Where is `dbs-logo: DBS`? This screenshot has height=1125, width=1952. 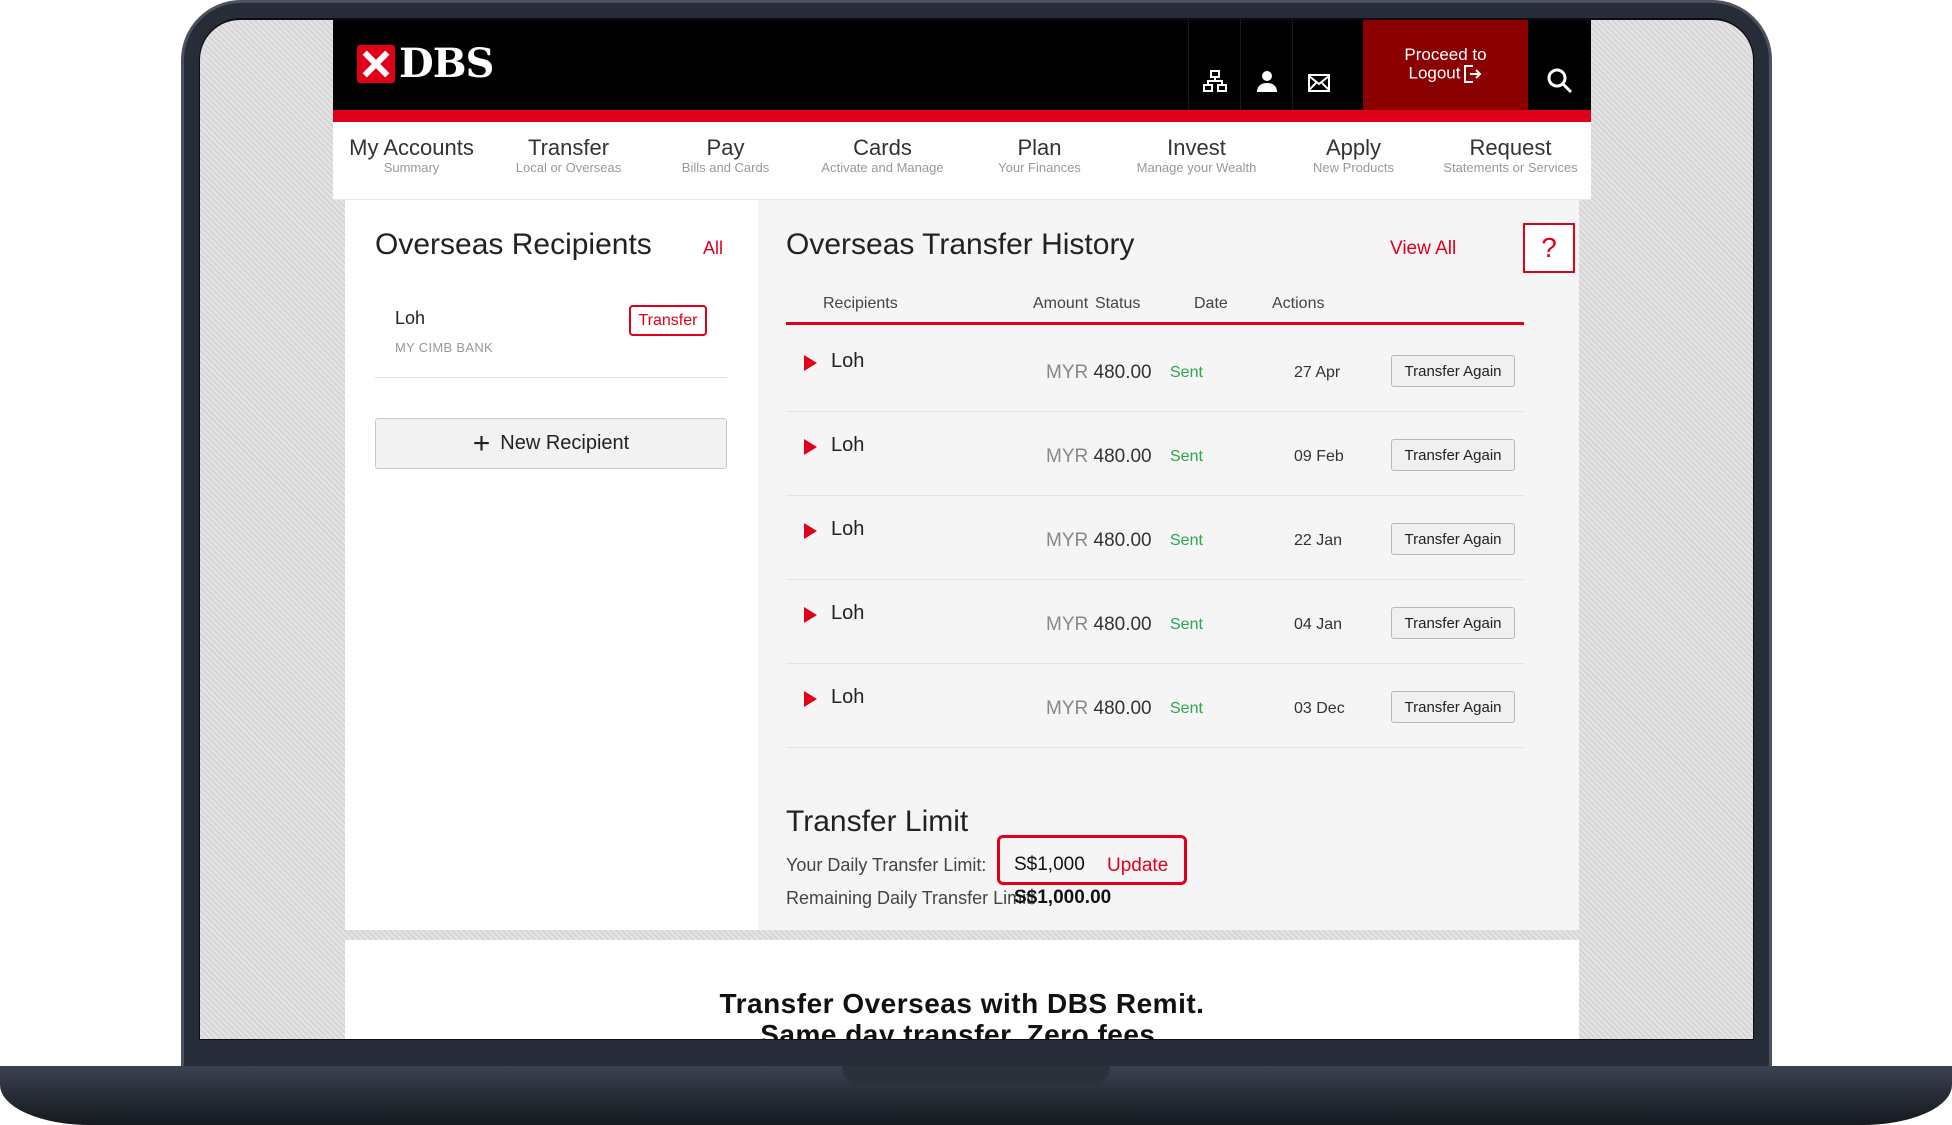 dbs-logo: DBS is located at coordinates (425, 63).